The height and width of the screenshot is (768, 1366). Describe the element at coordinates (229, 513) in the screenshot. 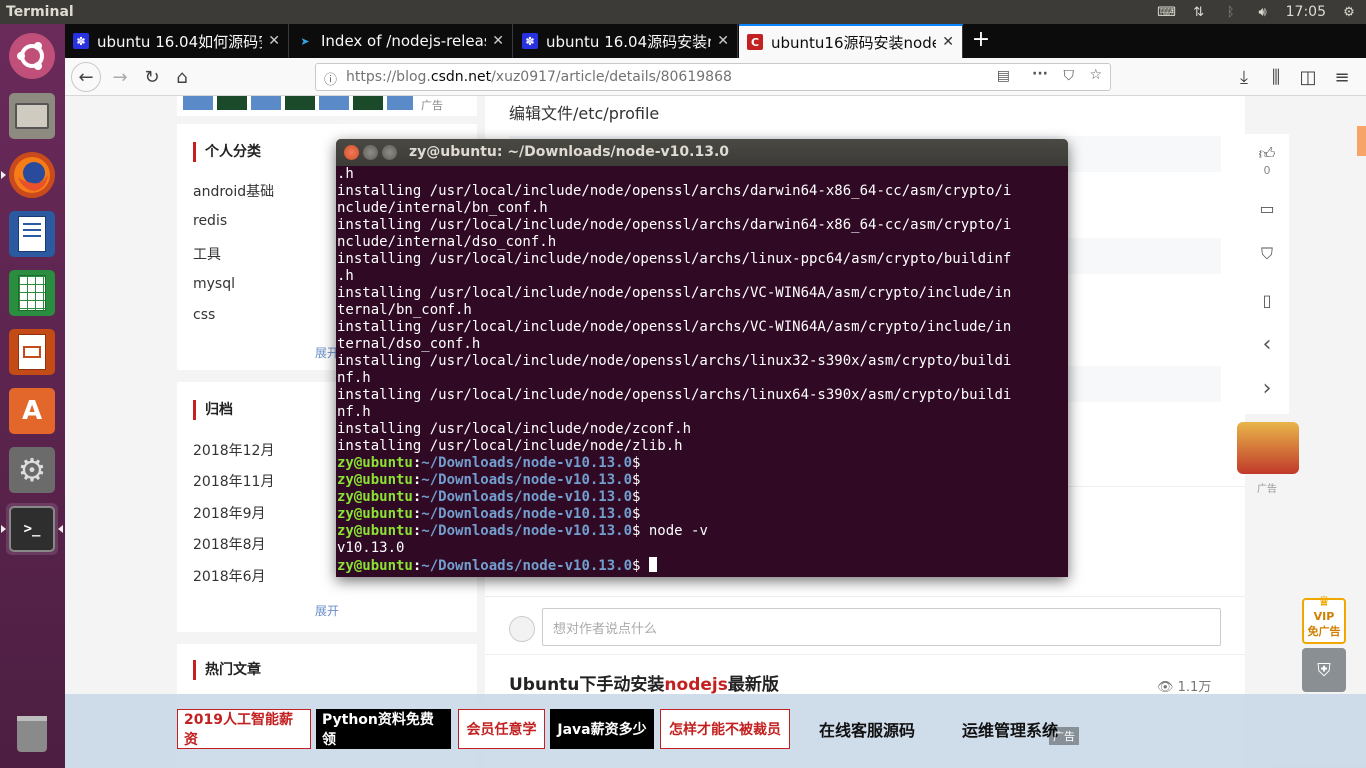

I see `archive-item: 2018年9月` at that location.